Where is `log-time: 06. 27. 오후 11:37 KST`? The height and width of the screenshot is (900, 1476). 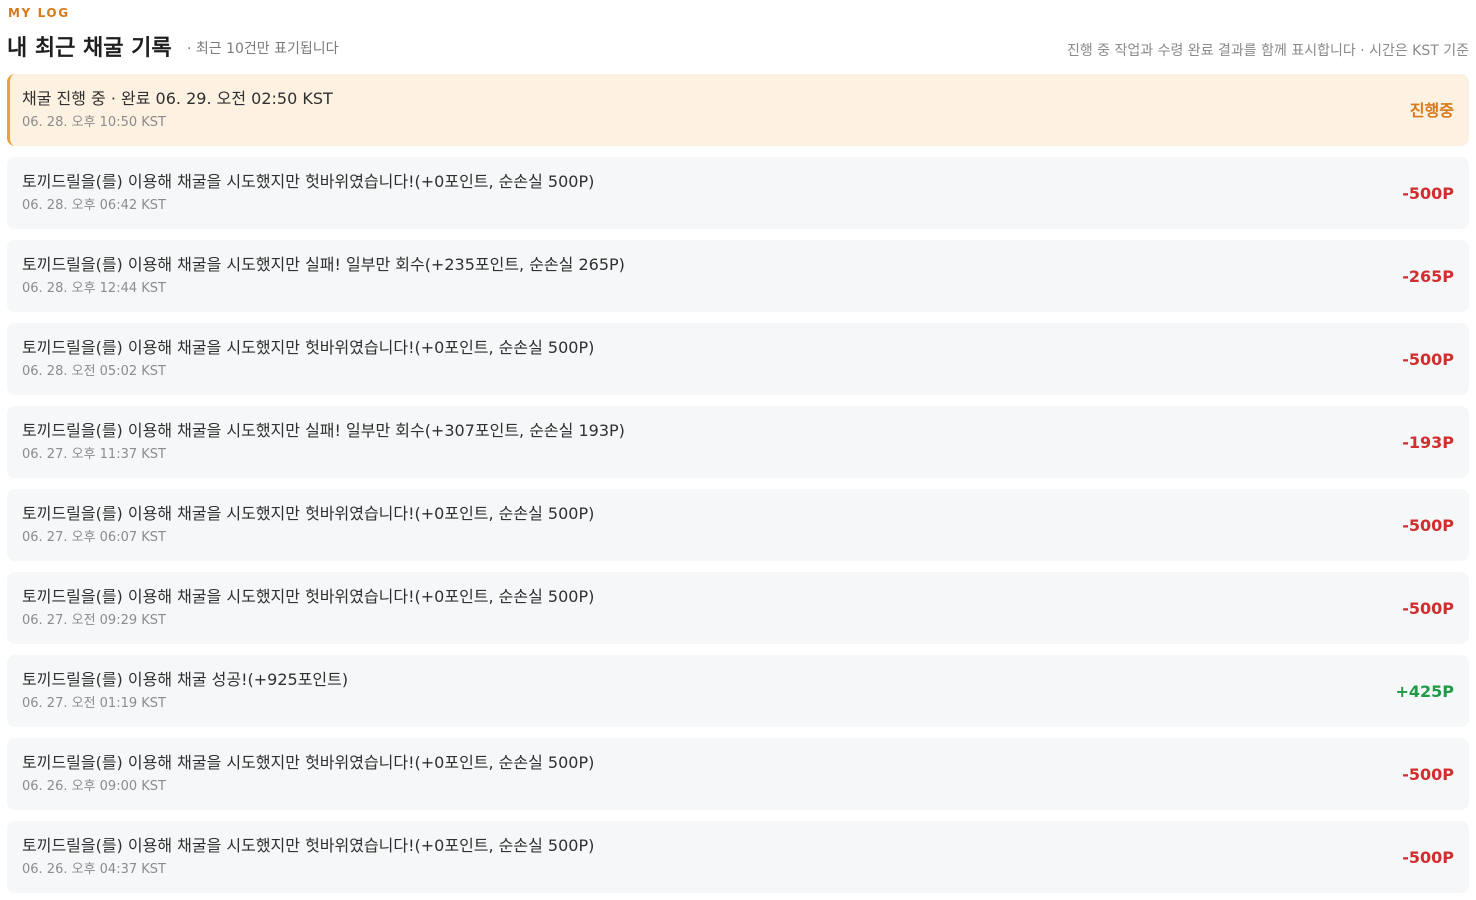
log-time: 06. 27. 오후 11:37 KST is located at coordinates (94, 454).